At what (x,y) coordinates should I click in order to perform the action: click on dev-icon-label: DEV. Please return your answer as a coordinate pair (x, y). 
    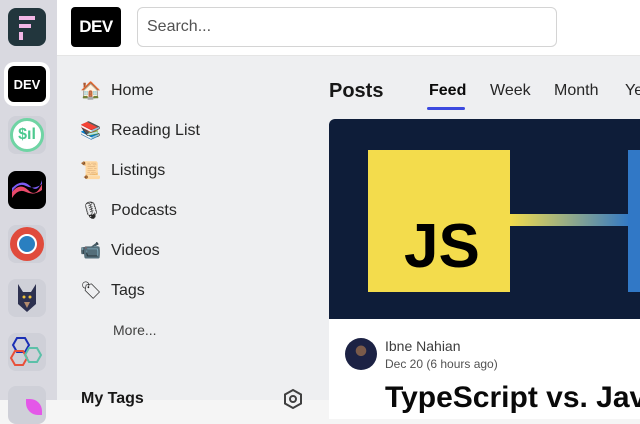
    Looking at the image, I should click on (27, 84).